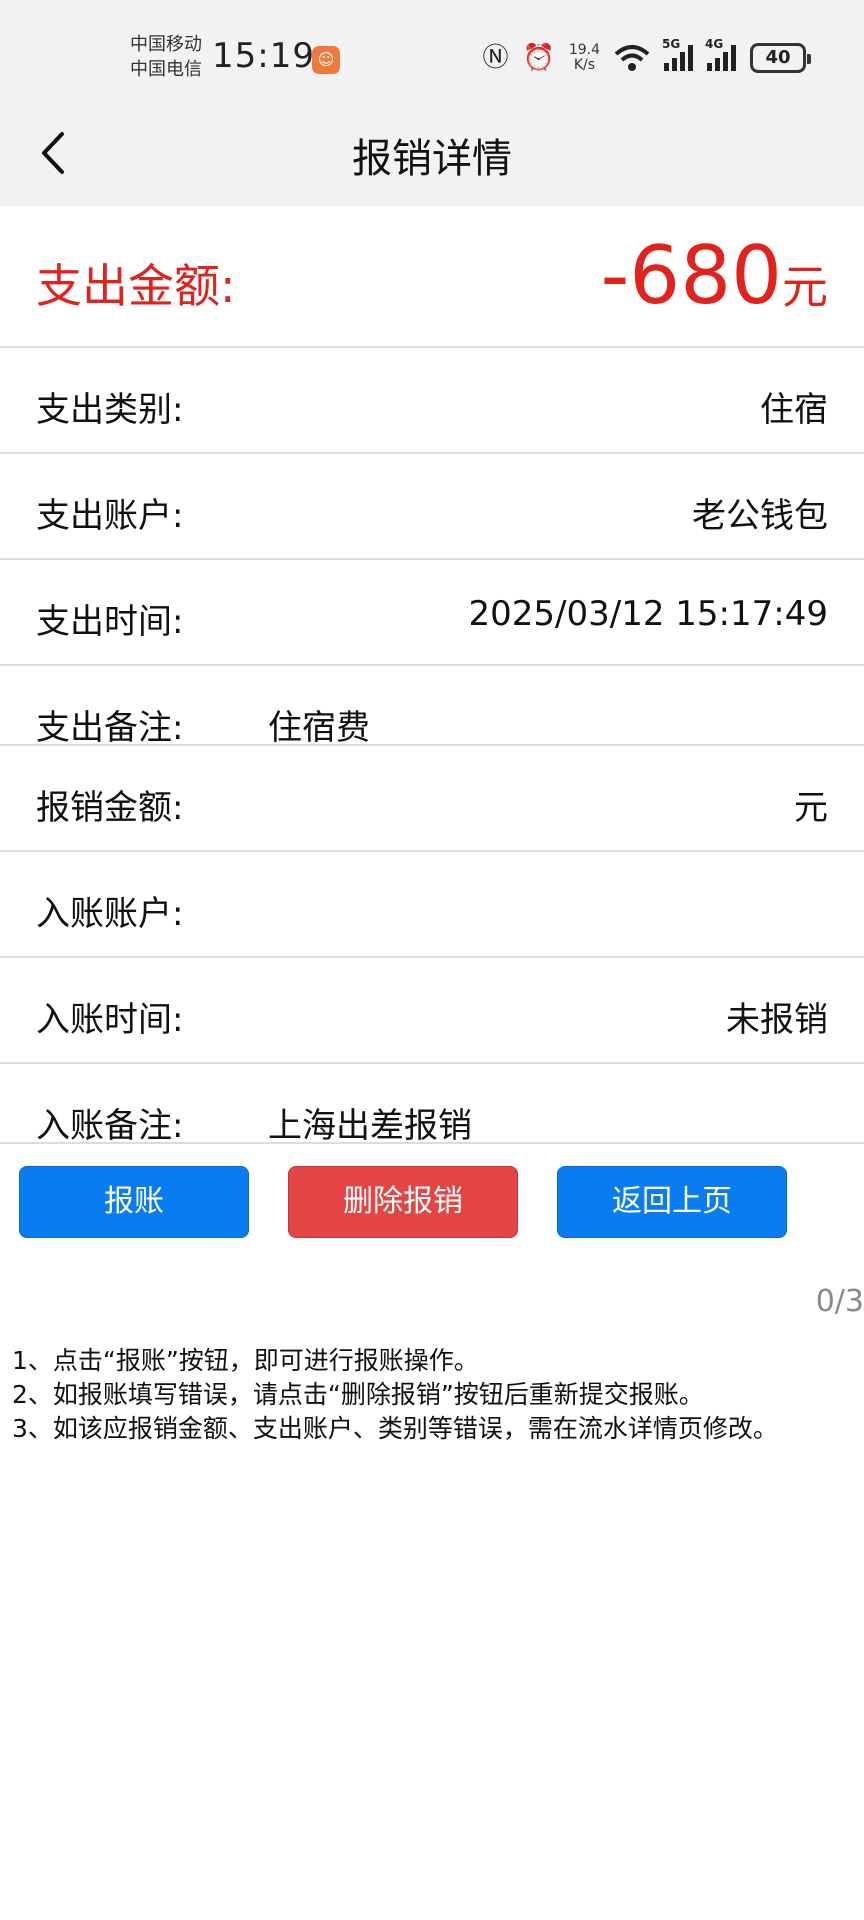 Image resolution: width=864 pixels, height=1920 pixels. I want to click on tip-item: 3、如该应报销金额、支出账户、类别等错误，需在流水详情页修改。, so click(395, 1428).